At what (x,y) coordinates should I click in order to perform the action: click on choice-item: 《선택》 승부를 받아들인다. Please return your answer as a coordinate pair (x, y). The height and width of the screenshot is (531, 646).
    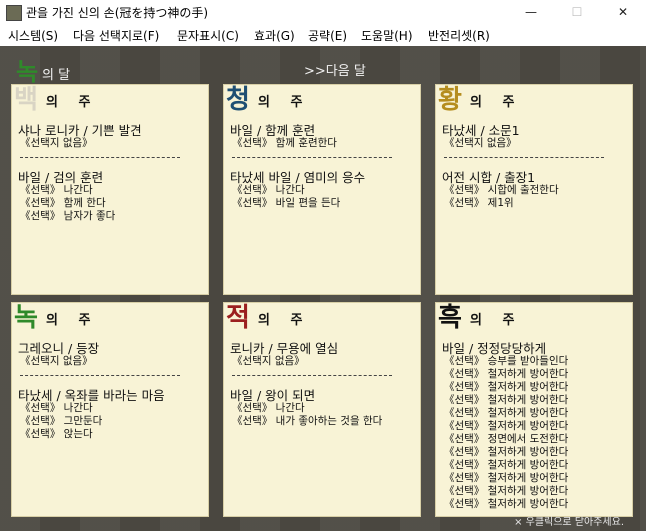
    Looking at the image, I should click on (506, 361).